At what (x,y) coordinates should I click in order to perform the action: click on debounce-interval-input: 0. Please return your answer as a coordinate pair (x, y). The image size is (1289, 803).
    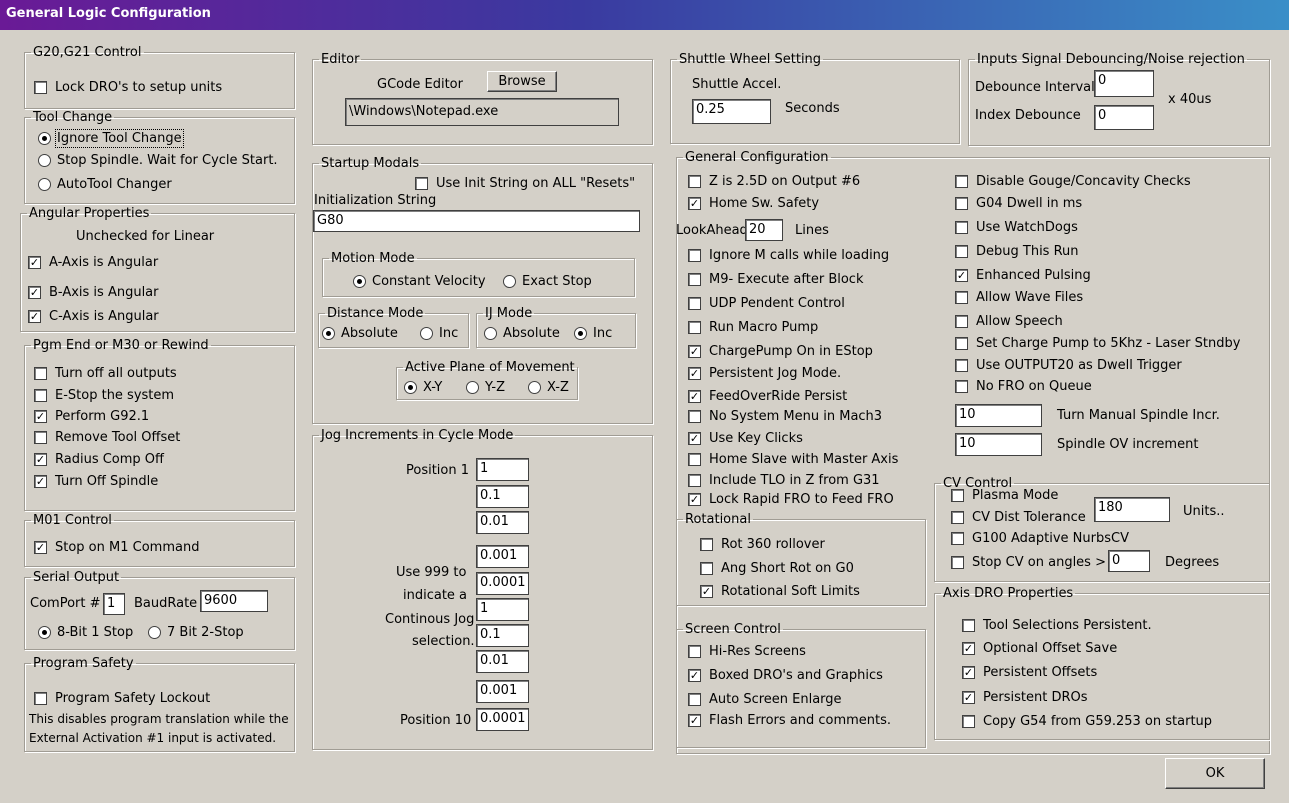
    Looking at the image, I should click on (1124, 83).